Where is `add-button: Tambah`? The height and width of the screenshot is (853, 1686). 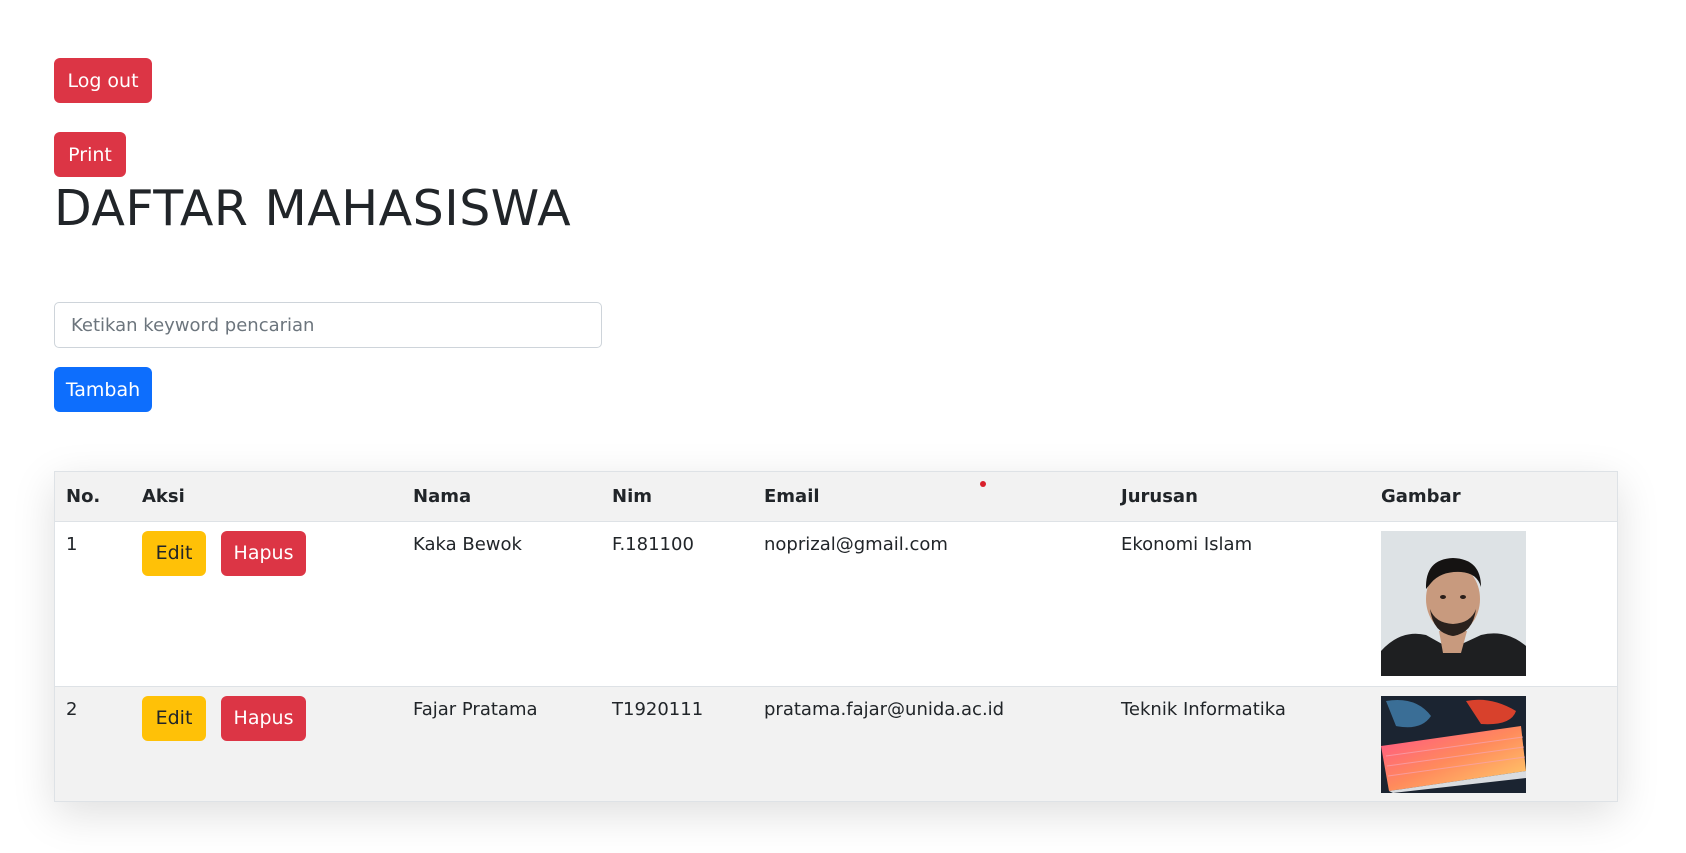
add-button: Tambah is located at coordinates (103, 389).